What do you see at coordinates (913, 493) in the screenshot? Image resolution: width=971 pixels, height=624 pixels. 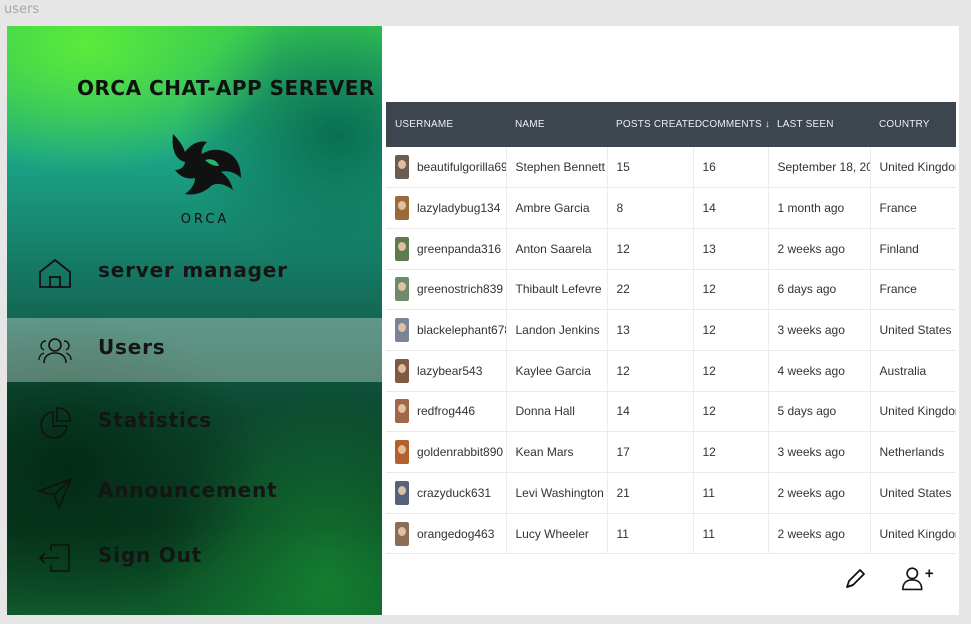 I see `cell-country: United States` at bounding box center [913, 493].